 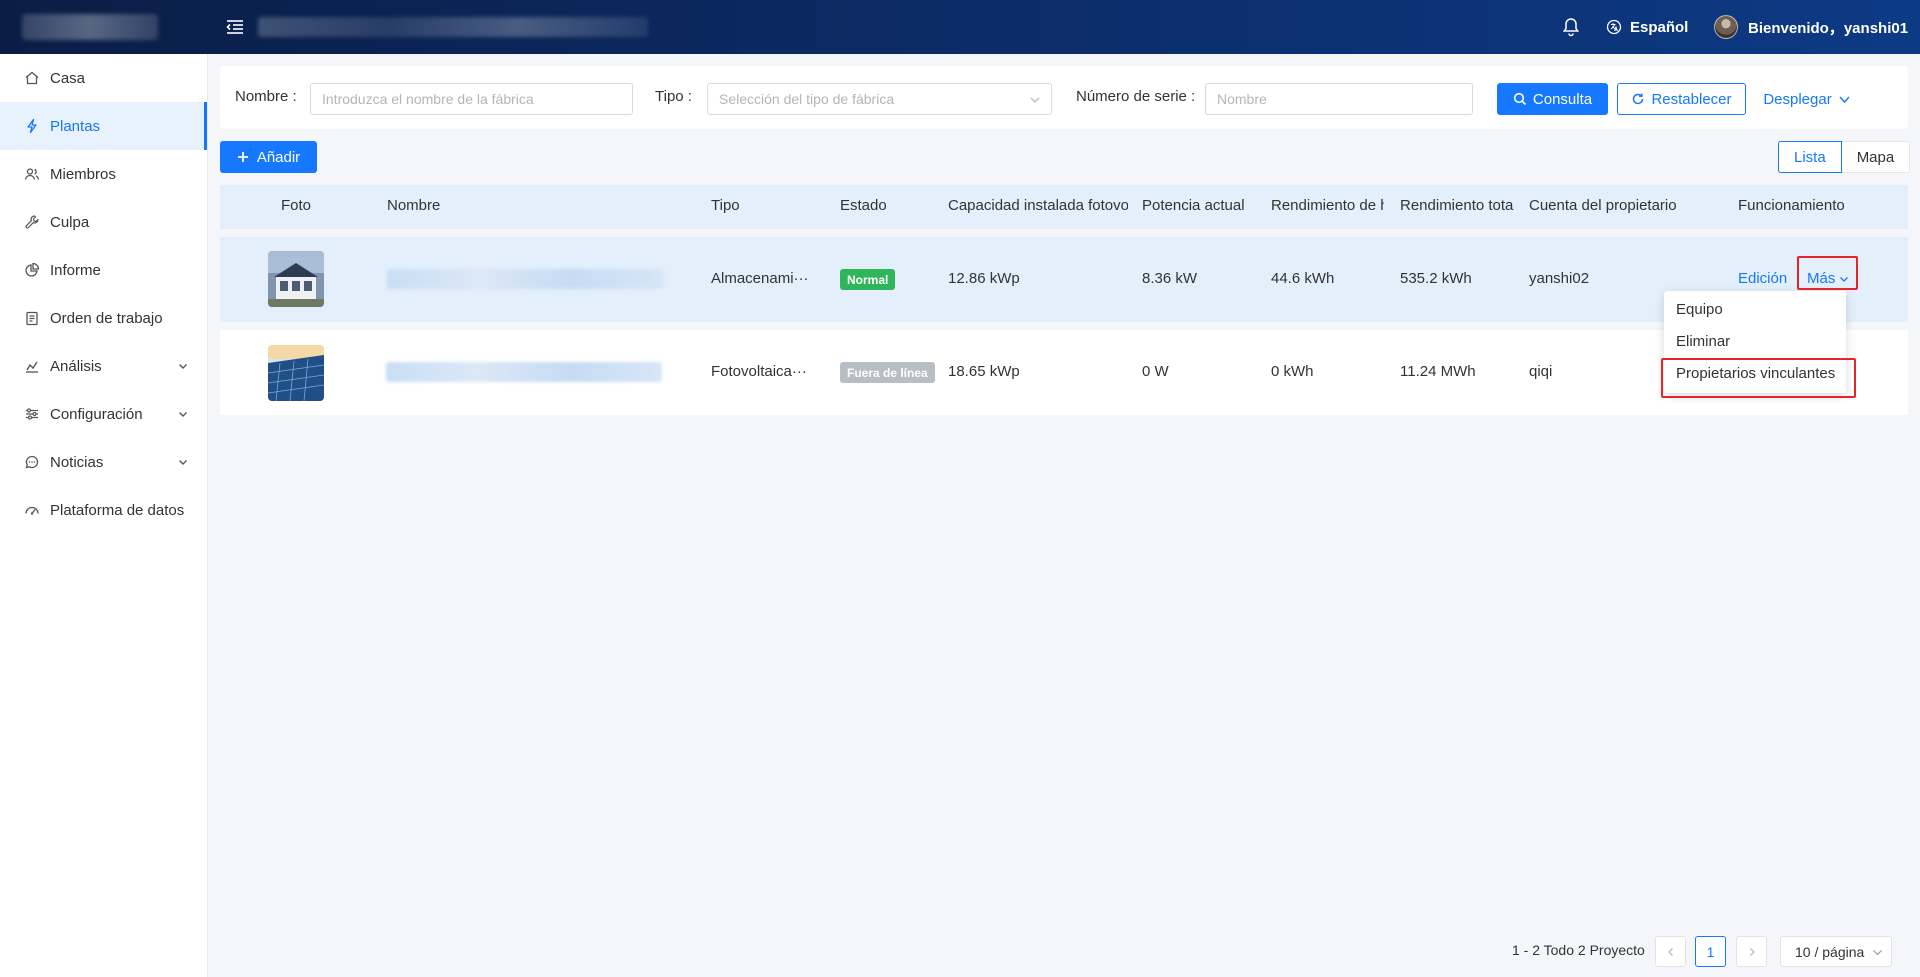 I want to click on sidebar-item-label: Orden de trabajo, so click(x=106, y=318).